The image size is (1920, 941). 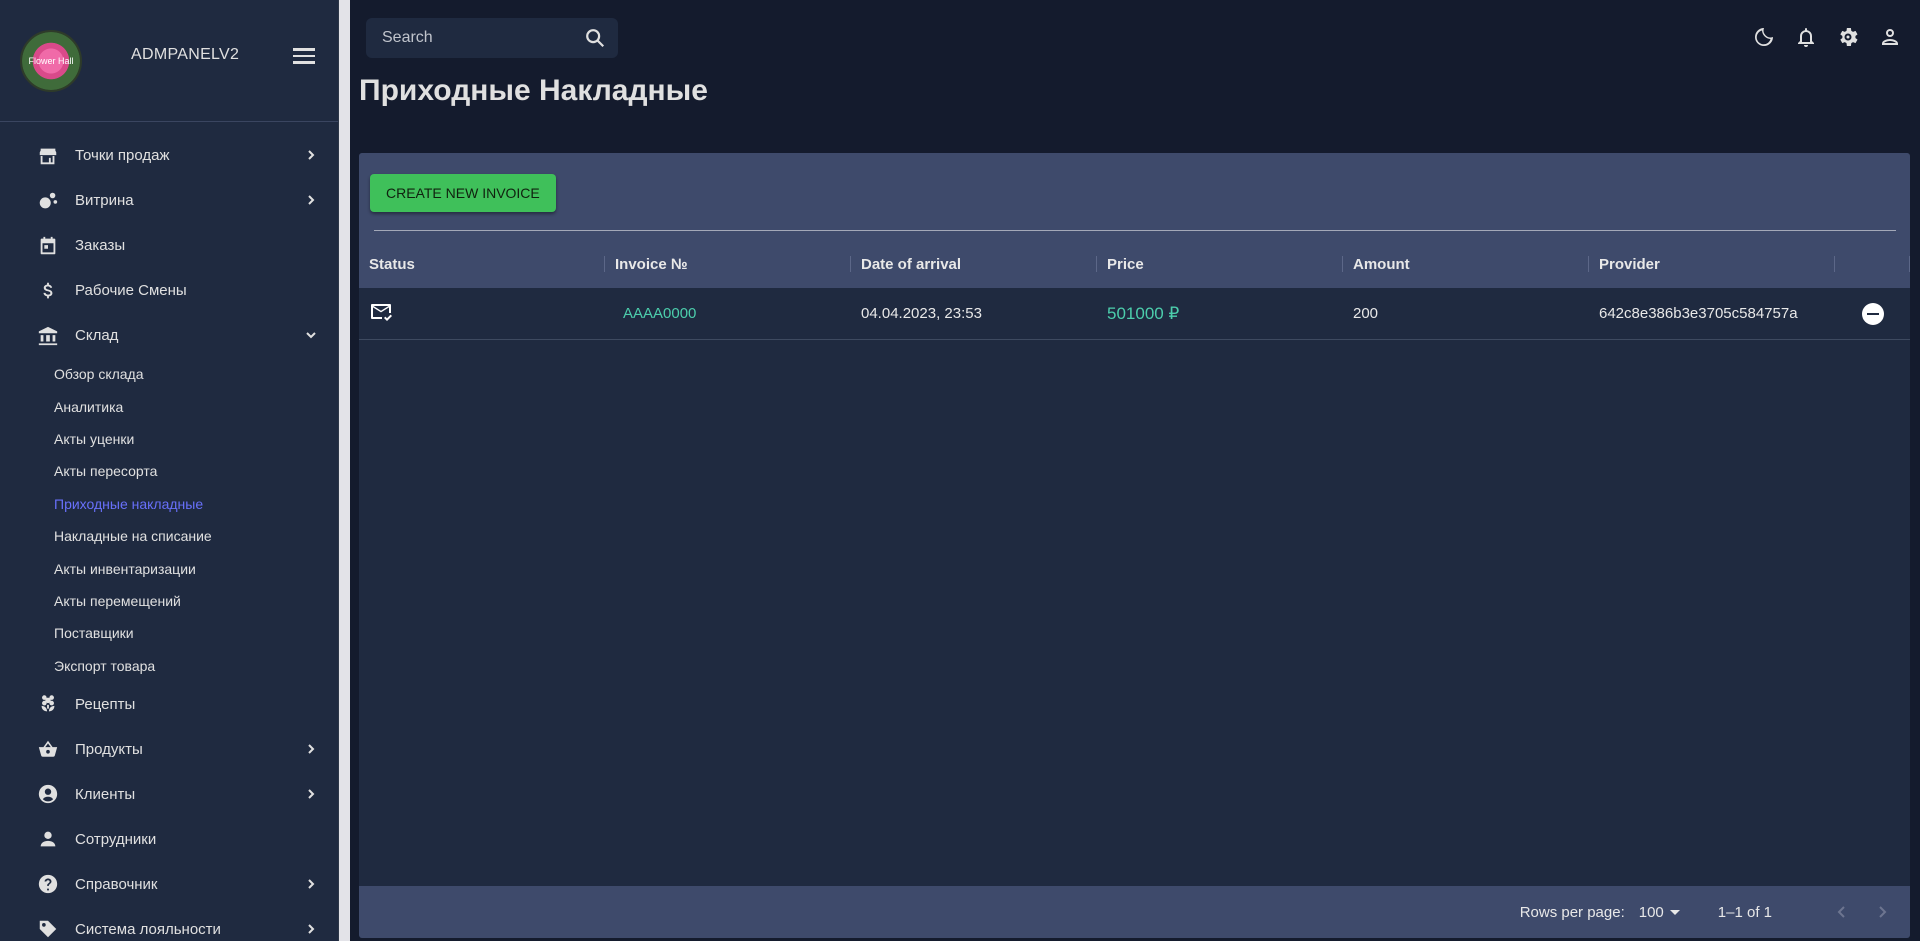 I want to click on prev-page-icon, so click(x=1842, y=912).